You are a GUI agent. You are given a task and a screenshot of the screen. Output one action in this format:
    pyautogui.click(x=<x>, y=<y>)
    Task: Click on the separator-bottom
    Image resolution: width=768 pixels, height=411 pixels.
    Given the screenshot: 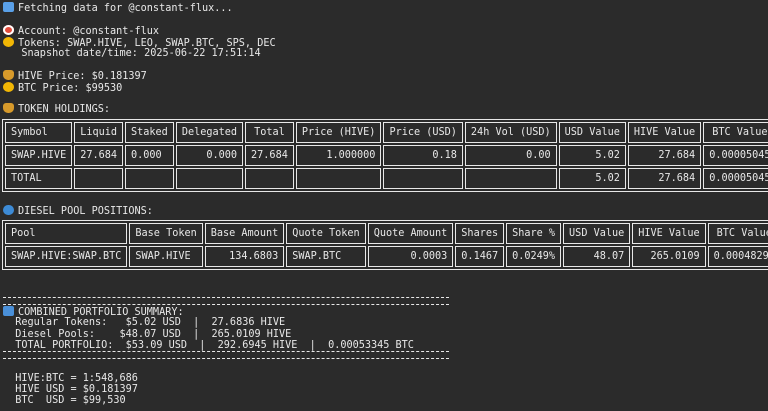 What is the action you would take?
    pyautogui.click(x=226, y=355)
    